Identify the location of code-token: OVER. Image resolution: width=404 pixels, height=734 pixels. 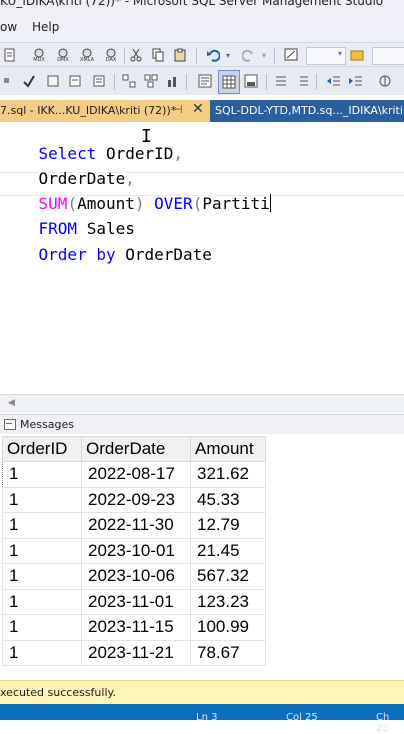
(168, 203).